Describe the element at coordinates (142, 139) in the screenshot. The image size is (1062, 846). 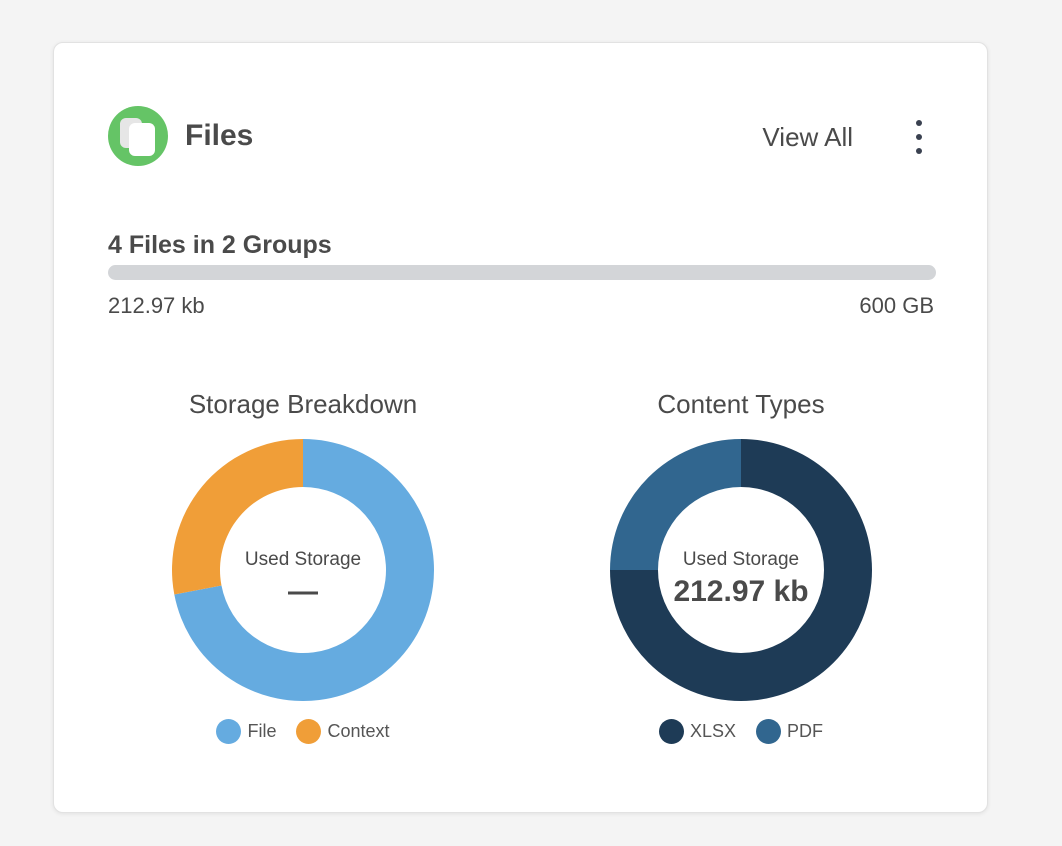
I see `files-icon-front-sheet` at that location.